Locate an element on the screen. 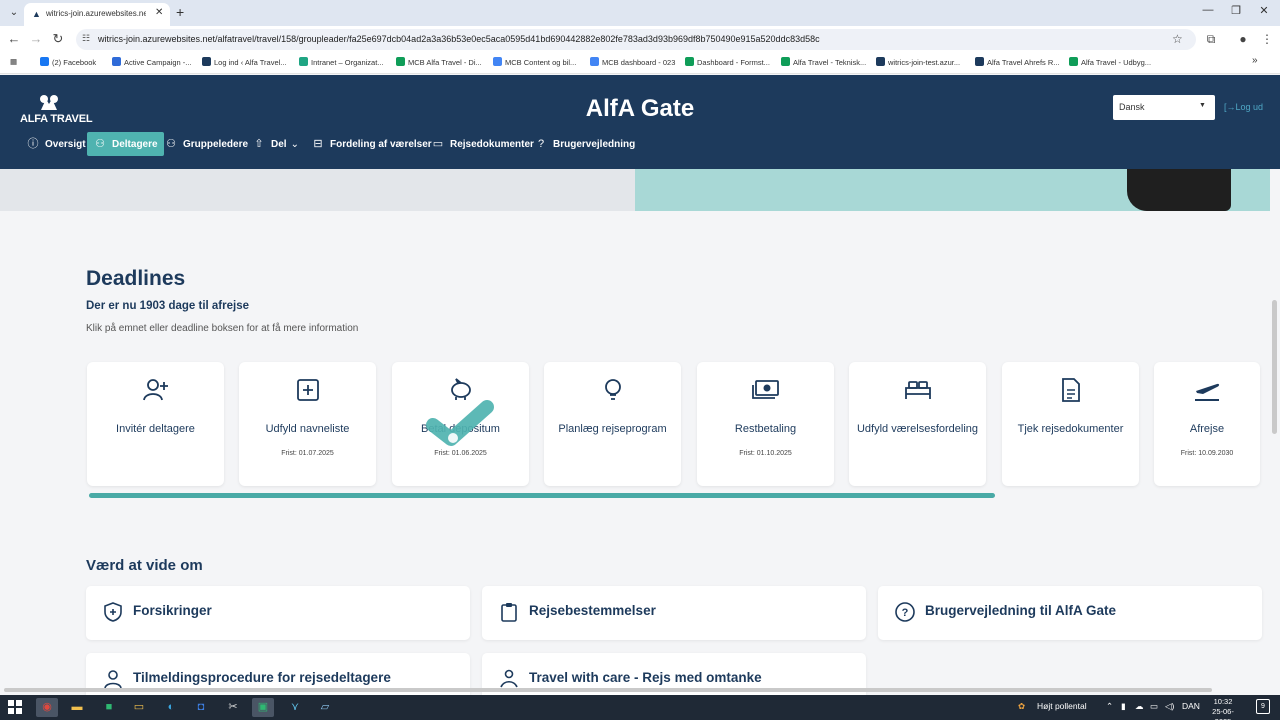  forward-arrow-icon: → is located at coordinates (36, 39).